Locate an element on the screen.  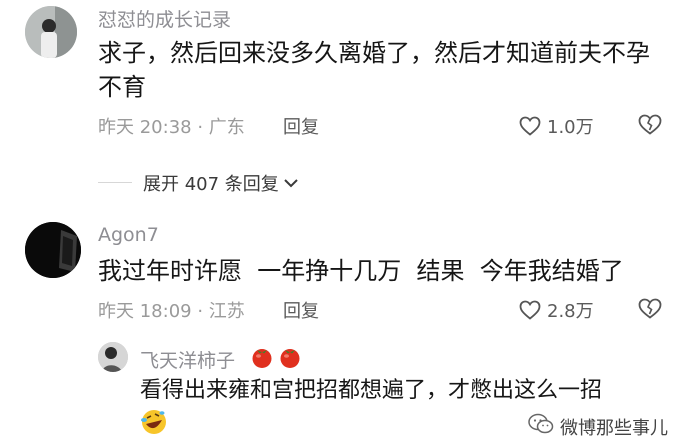
comment-username: Agon7 is located at coordinates (128, 235).